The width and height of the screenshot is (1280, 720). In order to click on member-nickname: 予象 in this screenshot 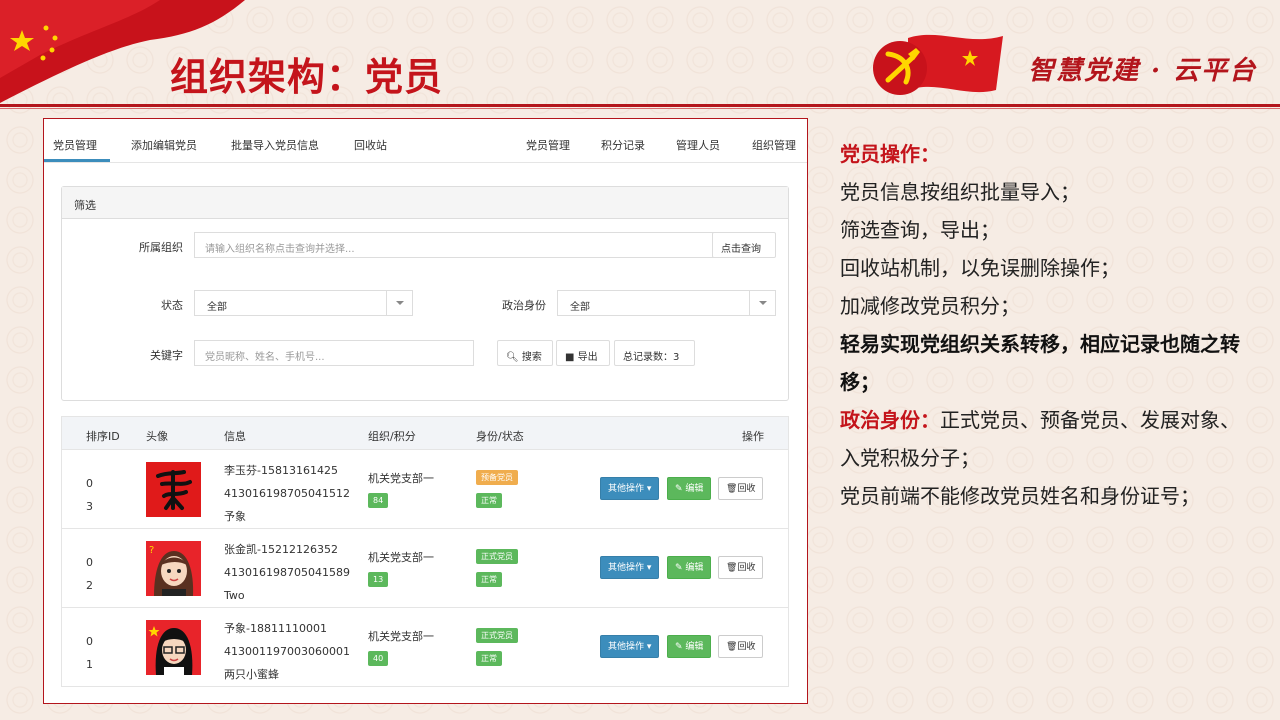, I will do `click(235, 516)`.